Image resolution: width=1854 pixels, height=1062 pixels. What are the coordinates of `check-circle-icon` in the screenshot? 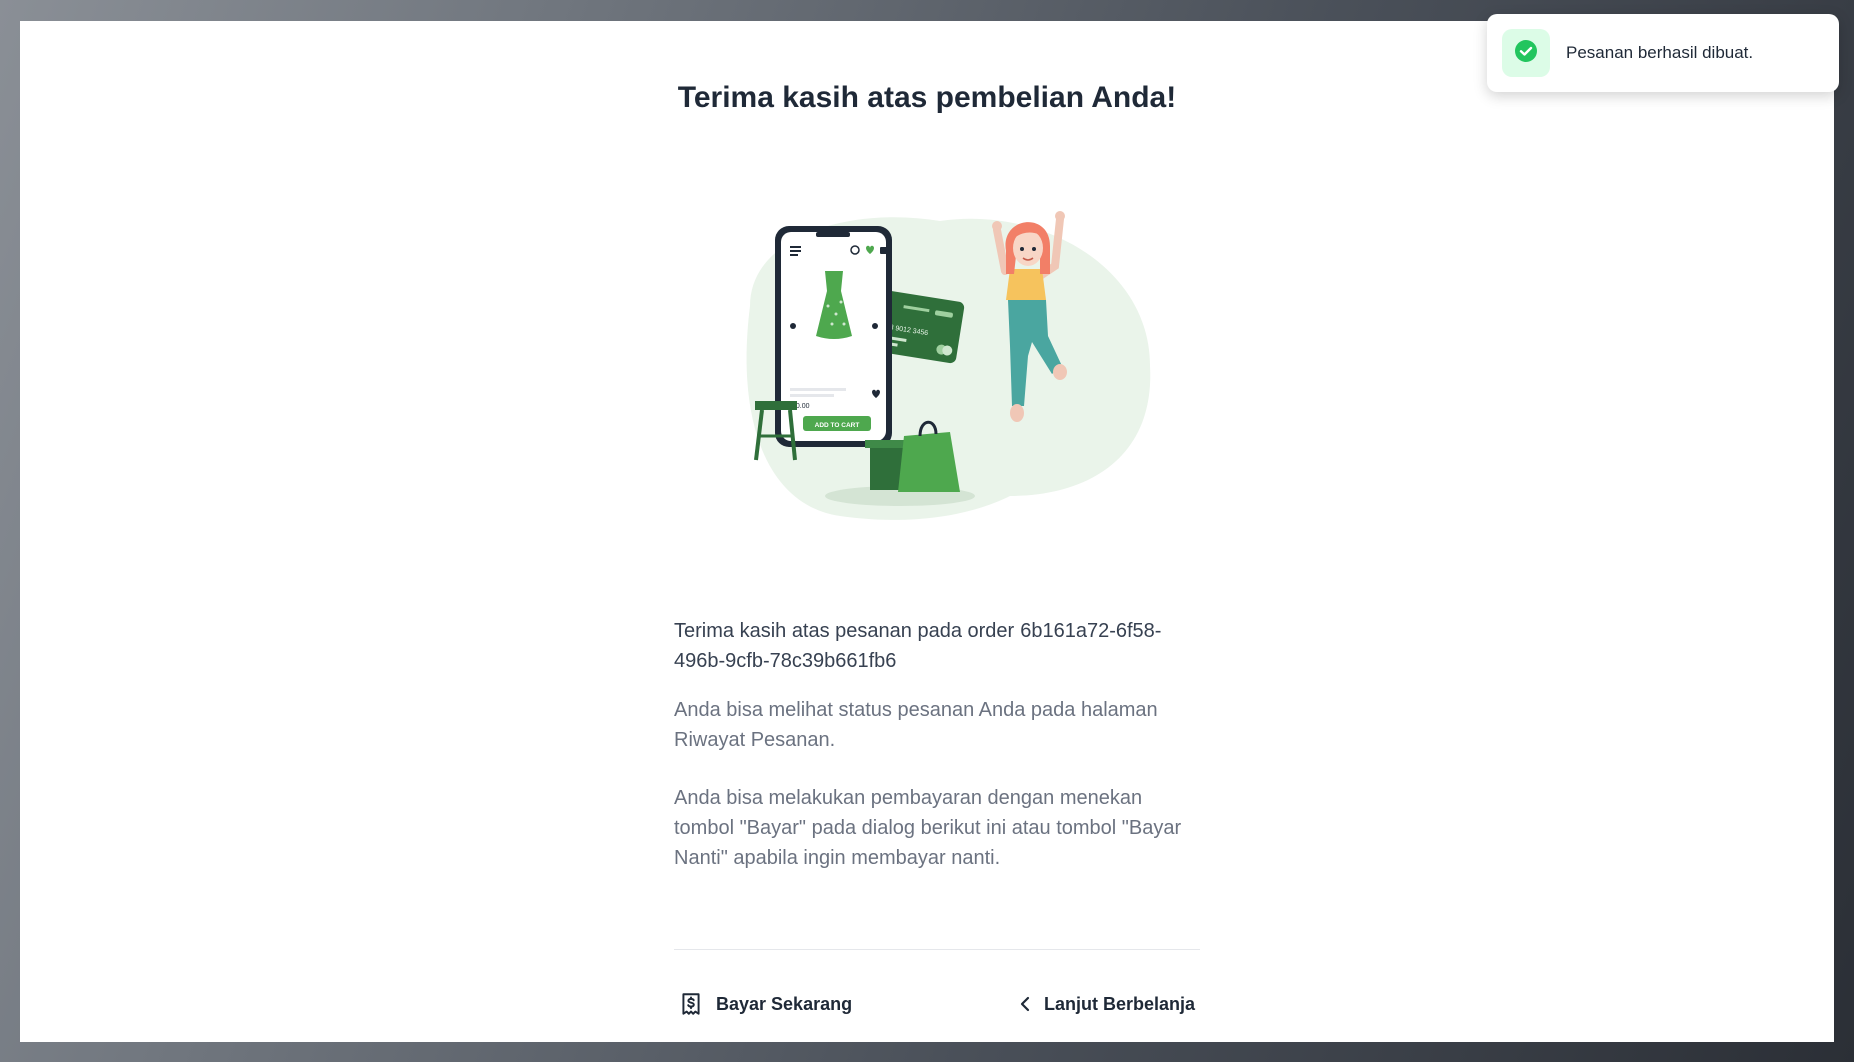 It's located at (1526, 53).